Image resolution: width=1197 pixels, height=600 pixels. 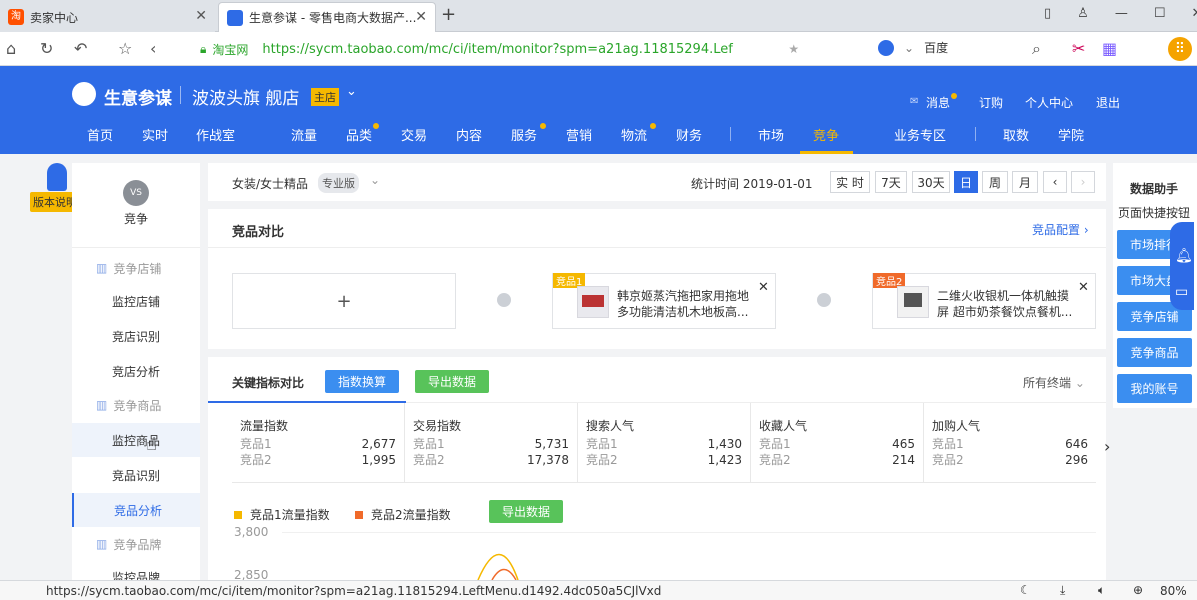 What do you see at coordinates (282, 514) in the screenshot?
I see `chart-legend-item: 竞品1流量指数` at bounding box center [282, 514].